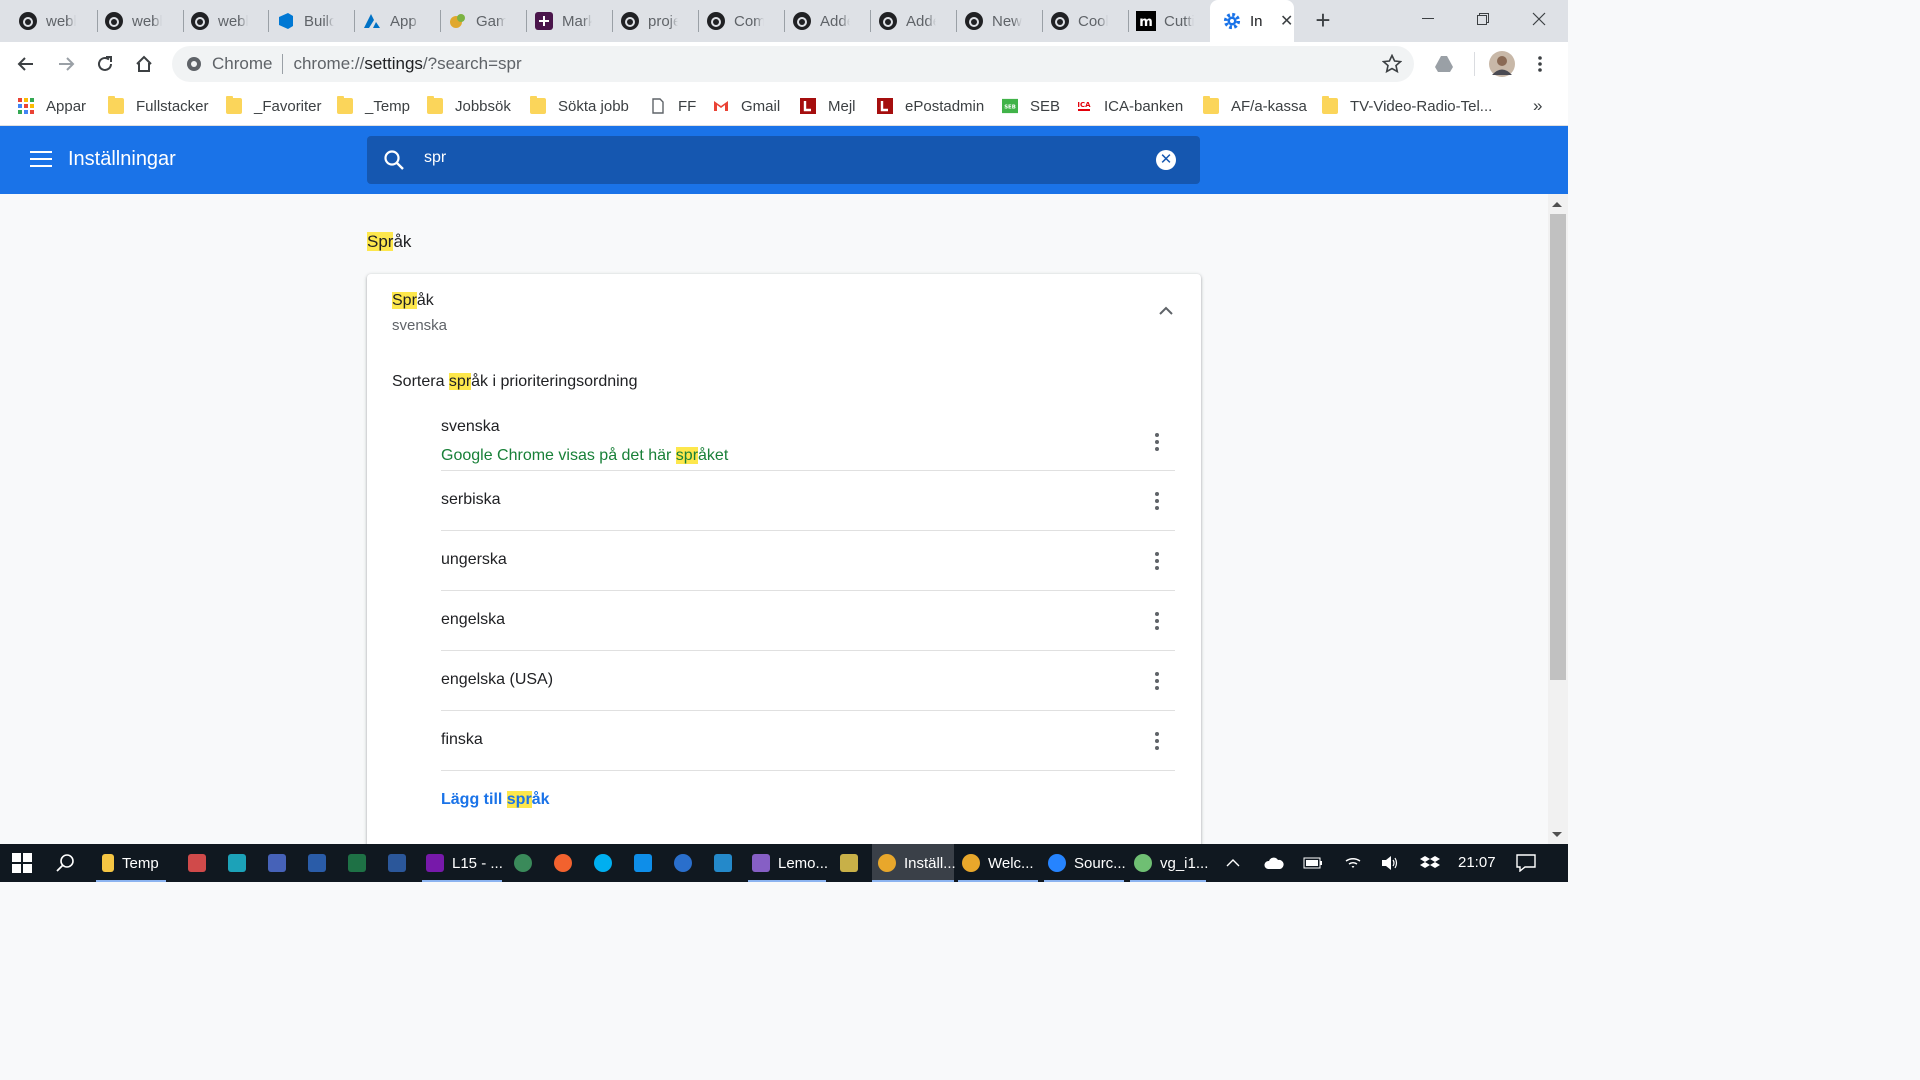 Image resolution: width=1920 pixels, height=1080 pixels. I want to click on tab-3: webb, so click(215, 21).